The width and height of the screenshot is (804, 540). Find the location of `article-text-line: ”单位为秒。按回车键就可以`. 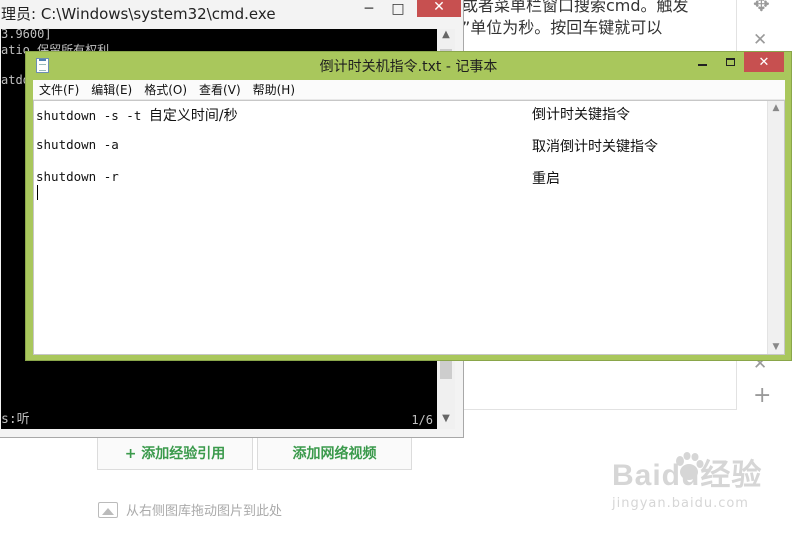

article-text-line: ”单位为秒。按回车键就可以 is located at coordinates (562, 27).